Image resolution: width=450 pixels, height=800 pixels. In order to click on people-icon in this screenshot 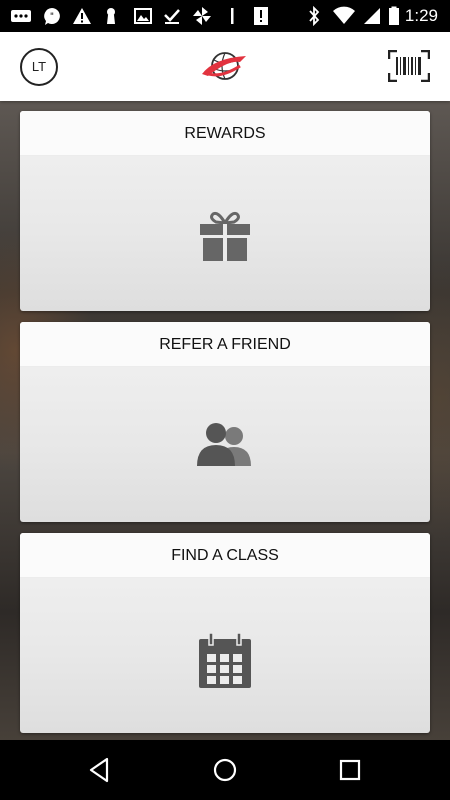, I will do `click(224, 444)`.